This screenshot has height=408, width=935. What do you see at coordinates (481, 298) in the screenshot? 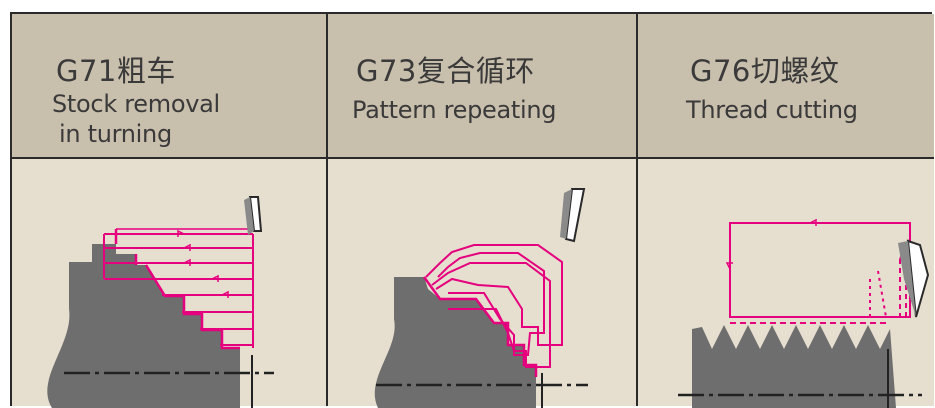
I see `g73-diagram` at bounding box center [481, 298].